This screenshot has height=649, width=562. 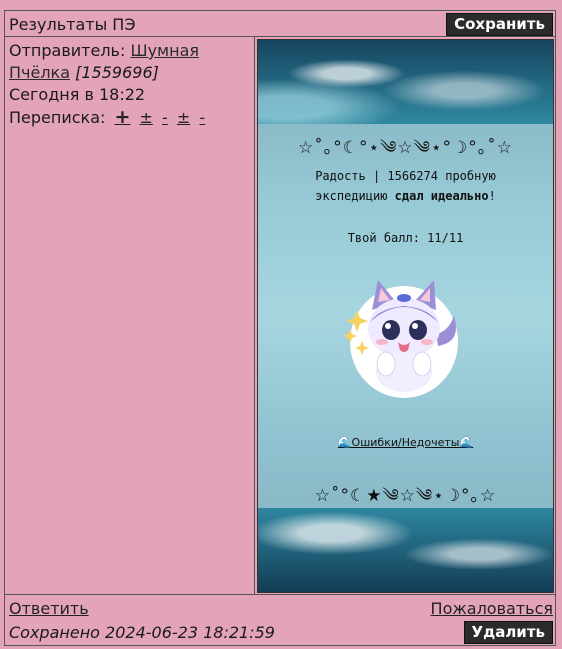 What do you see at coordinates (400, 339) in the screenshot?
I see `cat-sticker-image` at bounding box center [400, 339].